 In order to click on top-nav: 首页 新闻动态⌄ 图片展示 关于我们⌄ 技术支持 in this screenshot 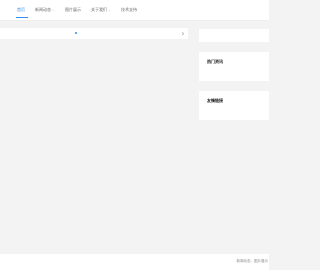, I will do `click(134, 10)`.